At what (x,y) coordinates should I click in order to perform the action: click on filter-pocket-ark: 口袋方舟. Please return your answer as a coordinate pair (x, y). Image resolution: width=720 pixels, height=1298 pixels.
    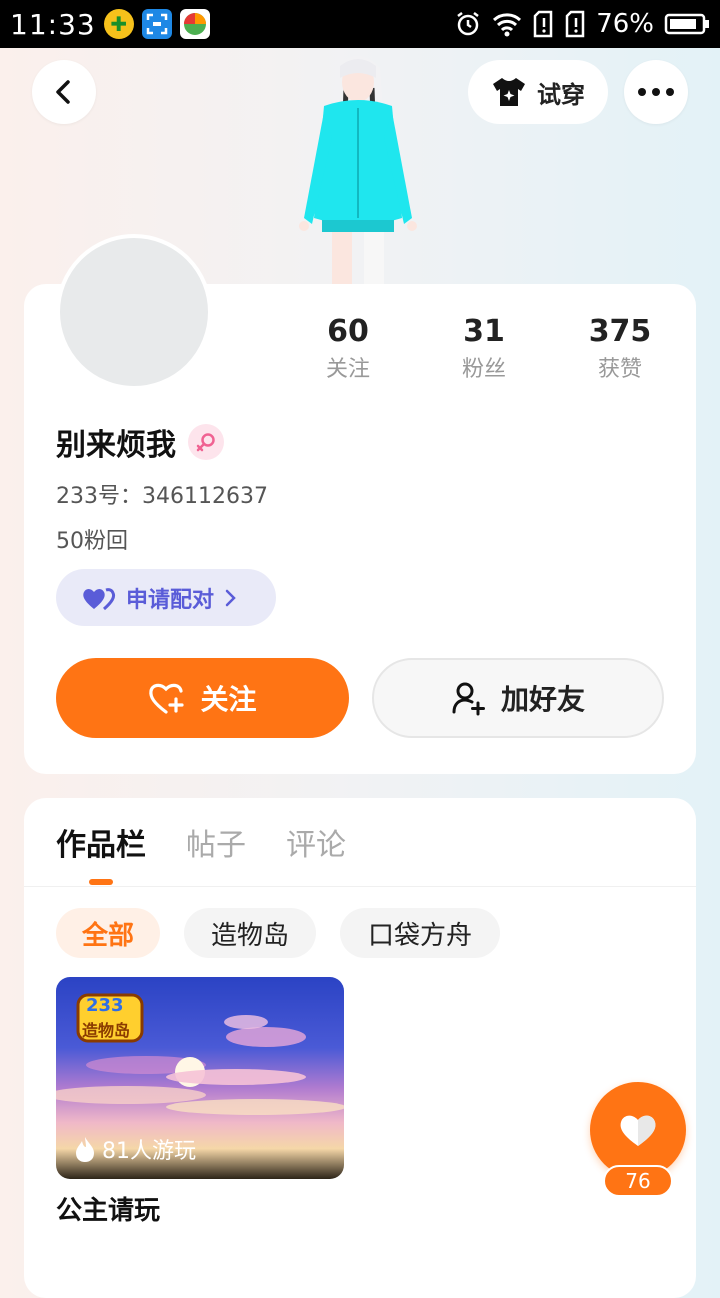
    Looking at the image, I should click on (420, 933).